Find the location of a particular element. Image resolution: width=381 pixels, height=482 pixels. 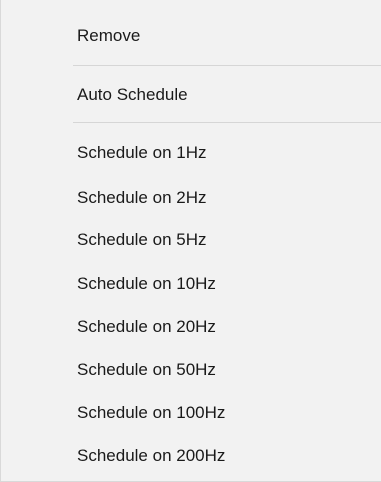

menu-item-schedule-1hz: Schedule on 1Hz is located at coordinates (191, 153).